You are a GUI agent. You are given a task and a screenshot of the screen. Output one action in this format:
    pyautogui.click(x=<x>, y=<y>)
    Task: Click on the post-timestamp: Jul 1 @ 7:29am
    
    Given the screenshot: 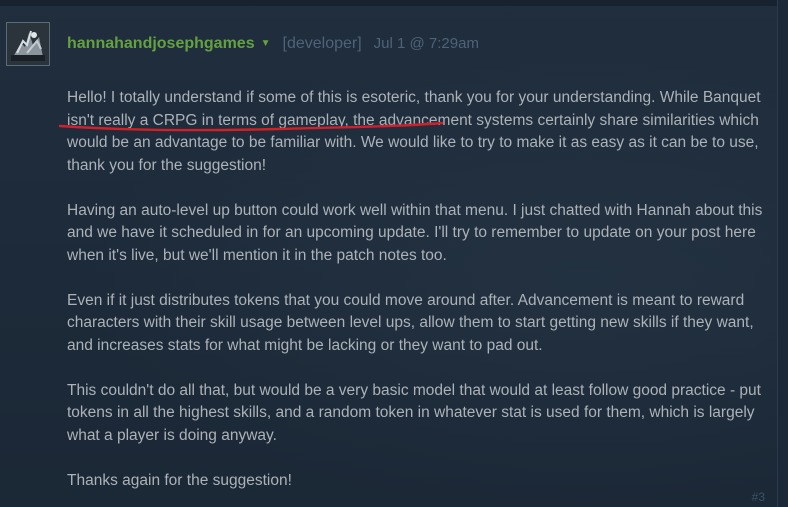 What is the action you would take?
    pyautogui.click(x=426, y=43)
    